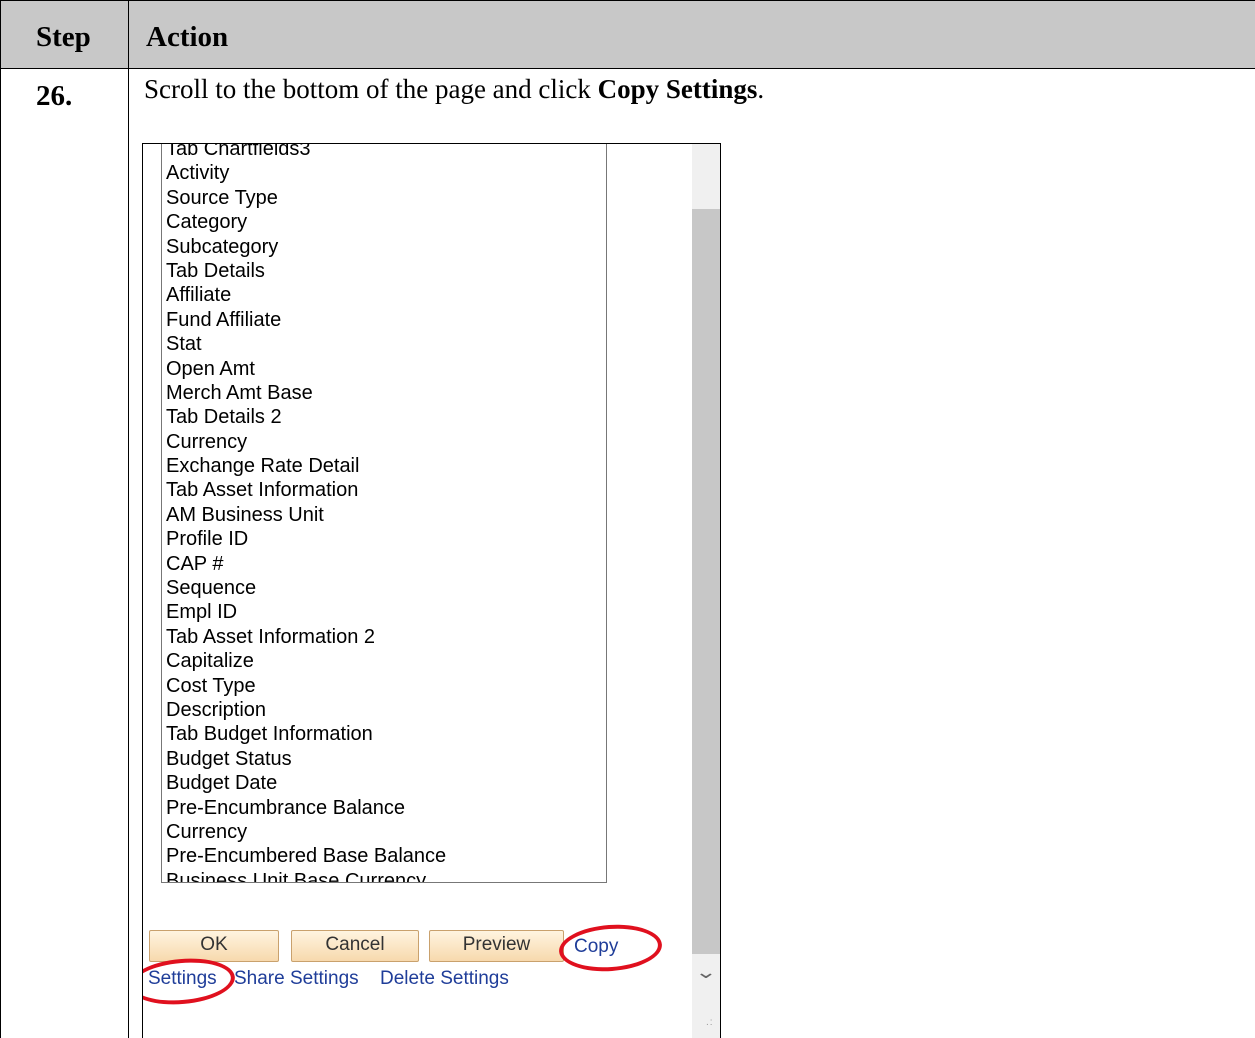 The width and height of the screenshot is (1255, 1038). I want to click on field-list-item: Description, so click(386, 710).